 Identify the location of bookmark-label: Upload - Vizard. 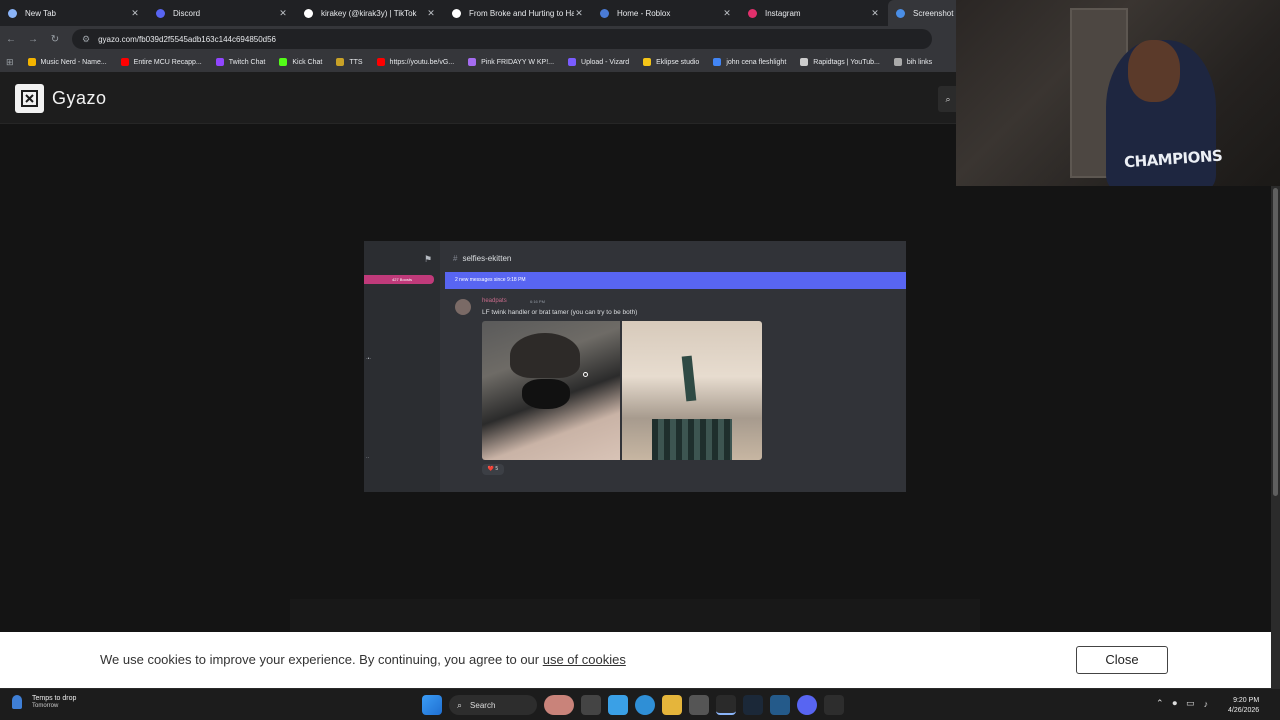
(605, 62).